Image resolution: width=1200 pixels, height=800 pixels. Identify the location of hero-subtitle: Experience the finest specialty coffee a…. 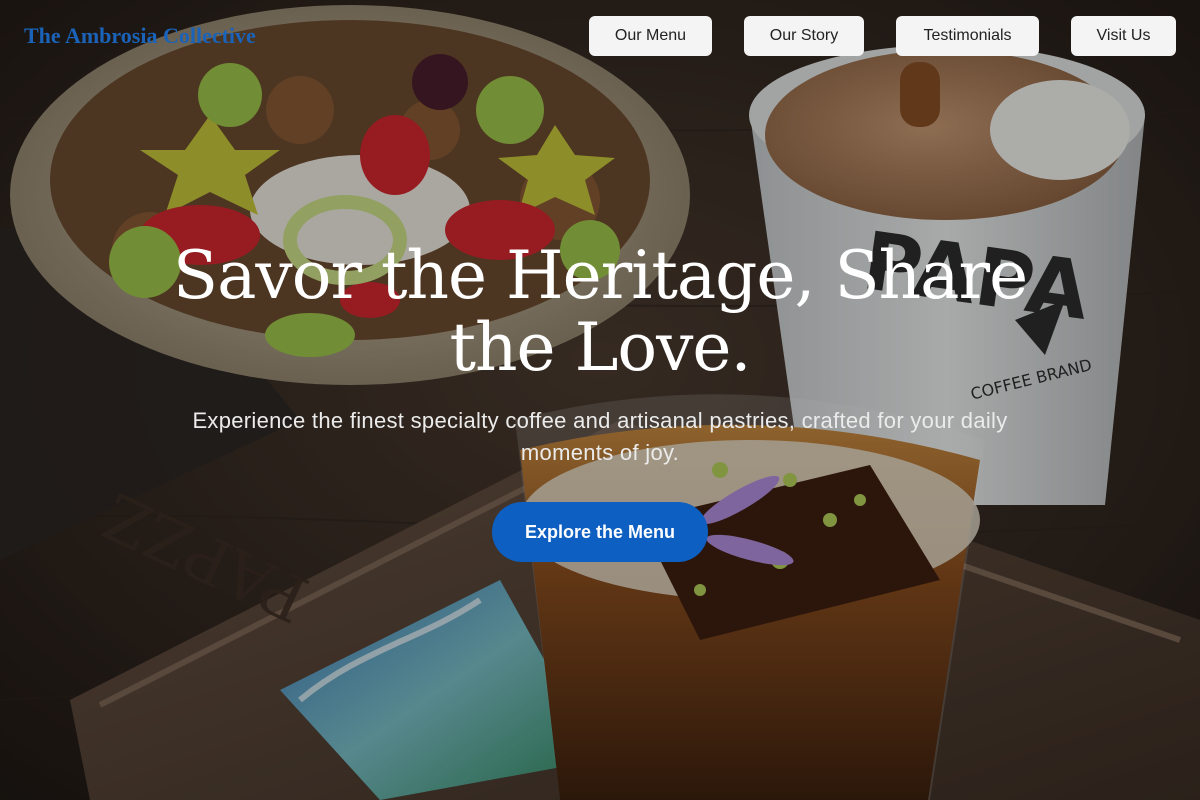
(600, 436).